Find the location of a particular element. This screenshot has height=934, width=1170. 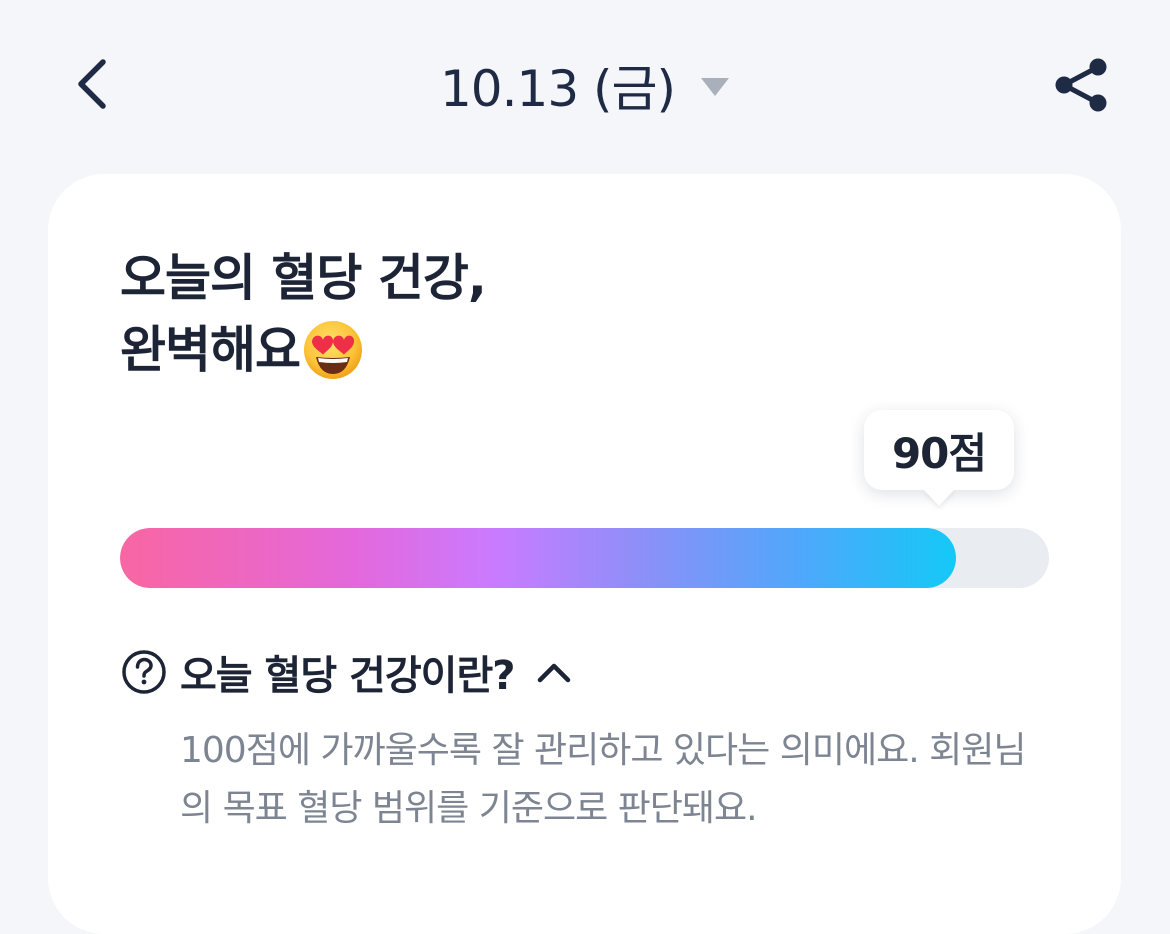

info-title: 오늘 혈당 건강이란? is located at coordinates (347, 676).